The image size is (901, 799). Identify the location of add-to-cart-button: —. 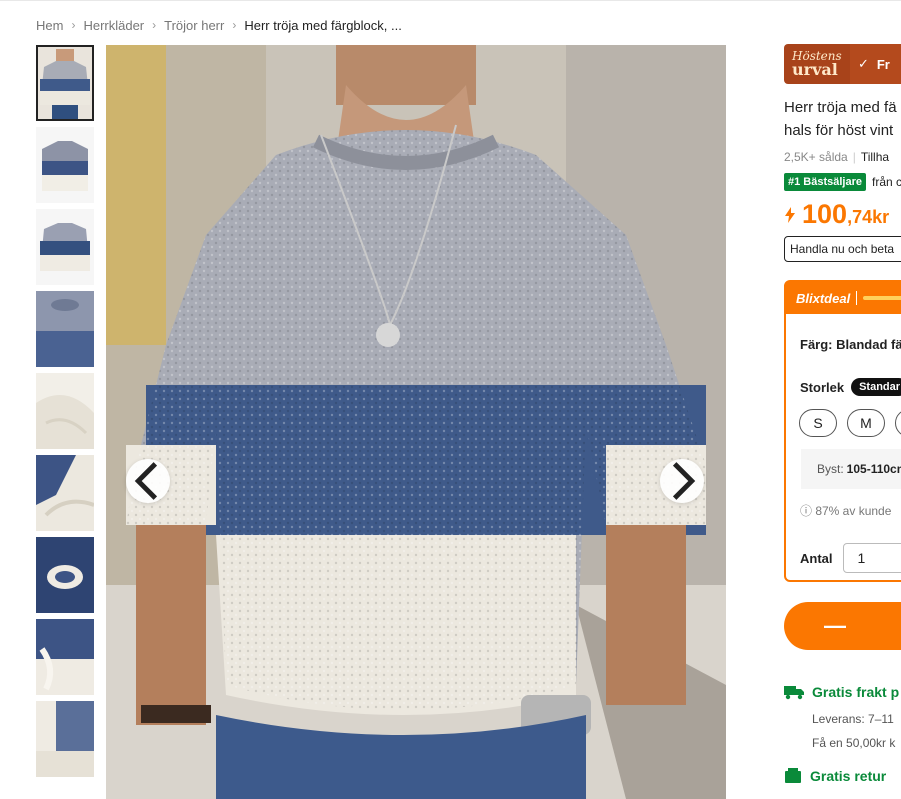
(842, 626).